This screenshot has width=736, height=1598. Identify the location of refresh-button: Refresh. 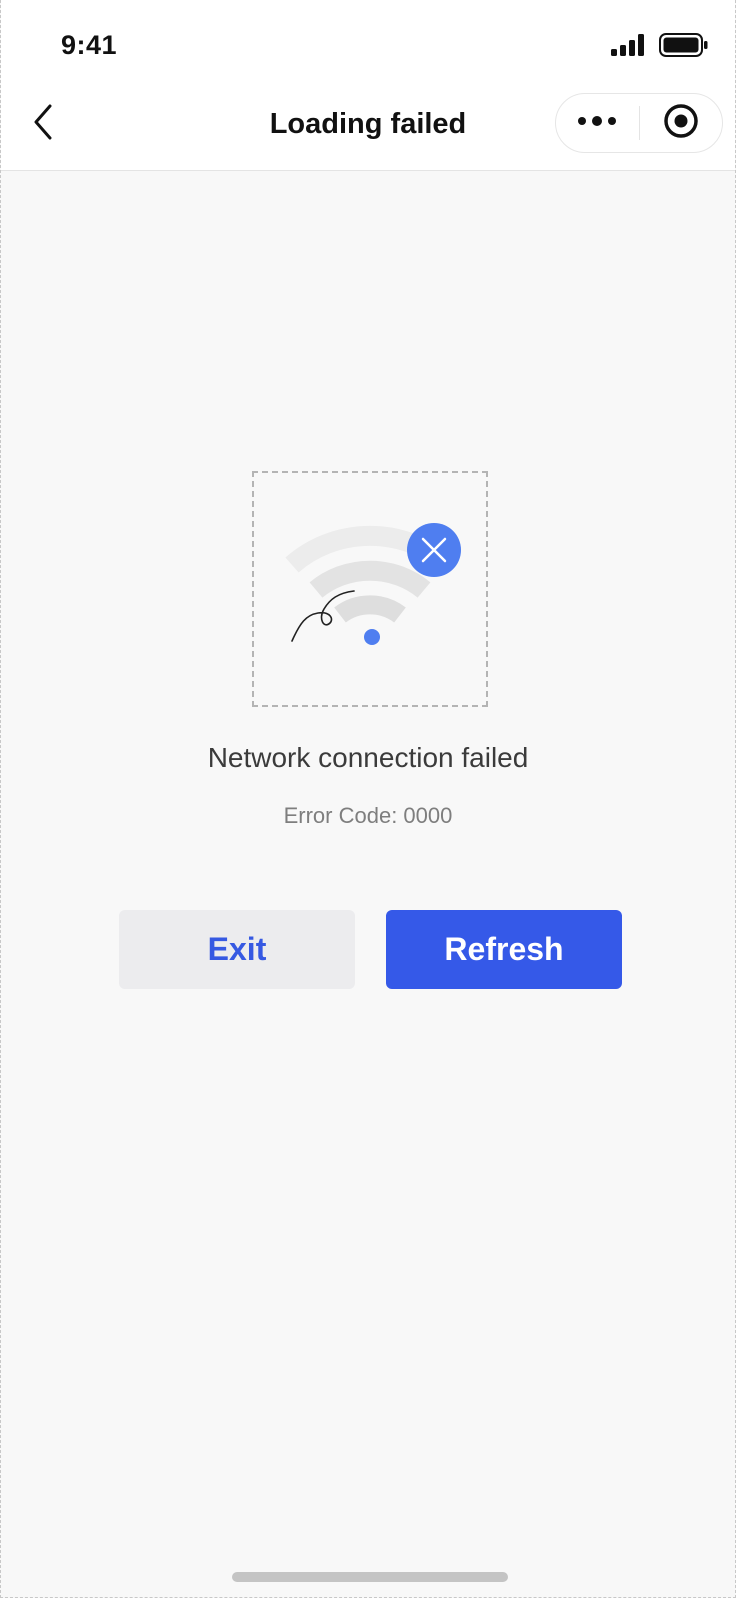
(504, 949).